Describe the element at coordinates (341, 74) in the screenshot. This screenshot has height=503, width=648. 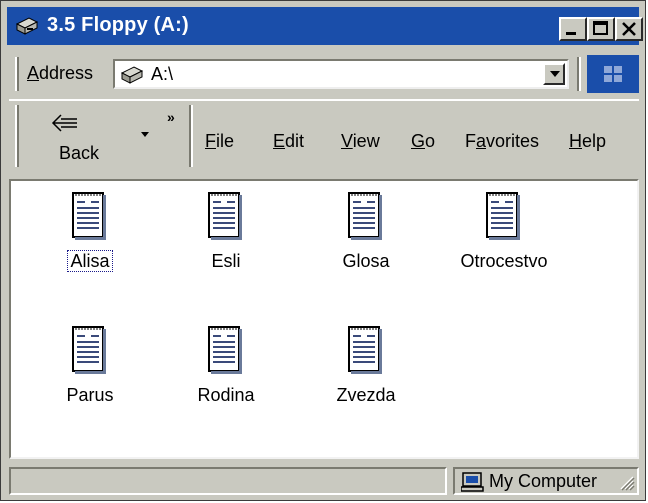
I see `address-field: A:\` at that location.